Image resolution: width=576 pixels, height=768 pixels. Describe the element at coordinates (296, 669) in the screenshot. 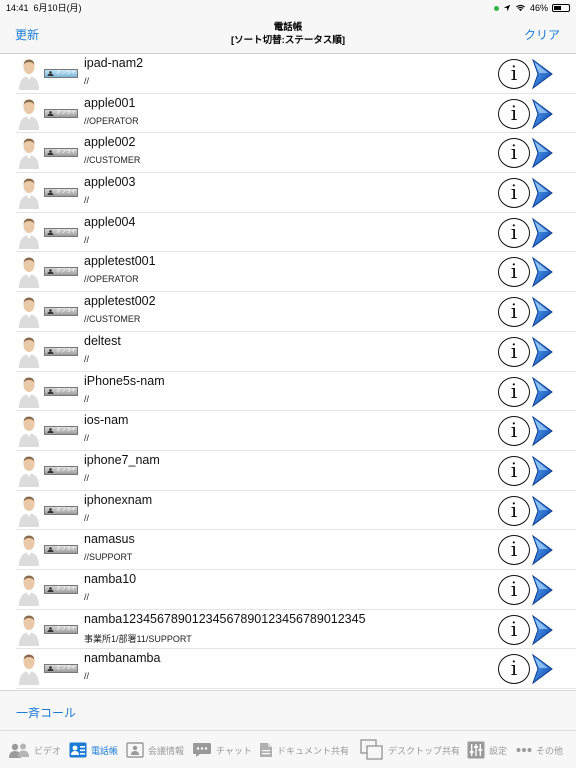

I see `contact-row: オフライン nambanamba // i` at that location.